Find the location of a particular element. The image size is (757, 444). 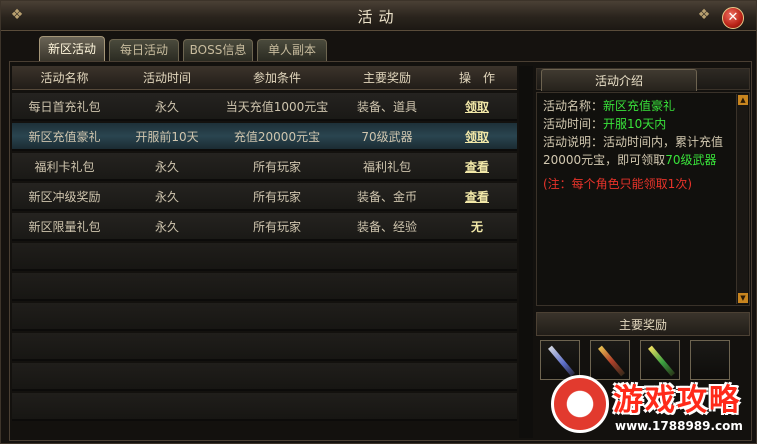

gamepad-logo-icon is located at coordinates (580, 404).